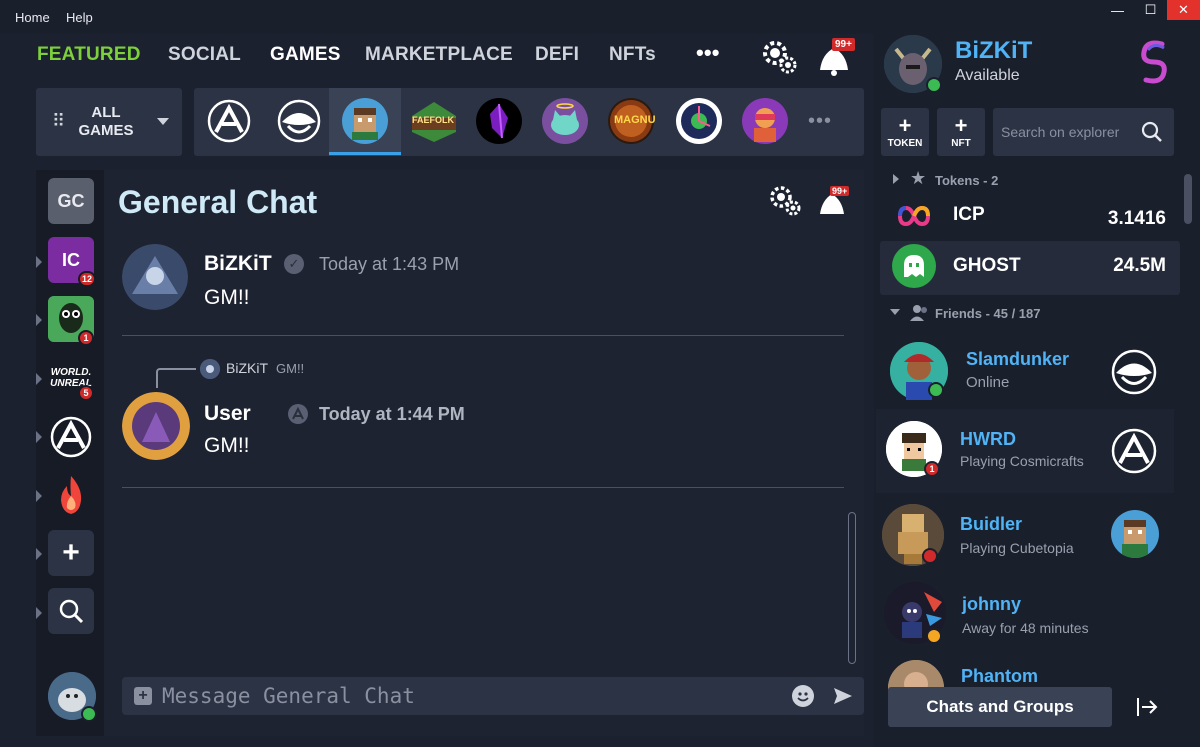  What do you see at coordinates (79, 17) in the screenshot?
I see `menu-help: Help` at bounding box center [79, 17].